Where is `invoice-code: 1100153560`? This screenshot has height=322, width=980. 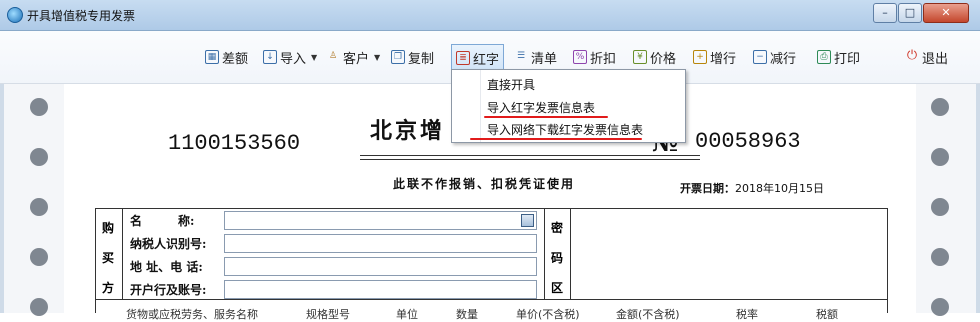 invoice-code: 1100153560 is located at coordinates (234, 143).